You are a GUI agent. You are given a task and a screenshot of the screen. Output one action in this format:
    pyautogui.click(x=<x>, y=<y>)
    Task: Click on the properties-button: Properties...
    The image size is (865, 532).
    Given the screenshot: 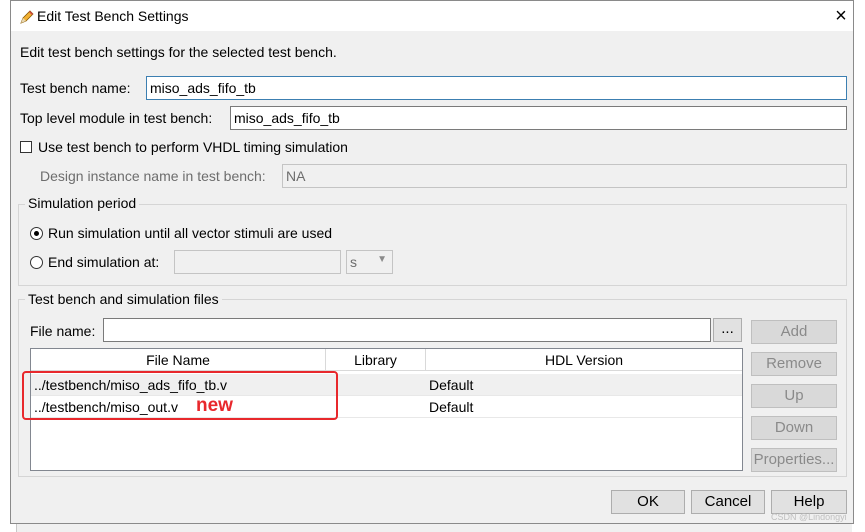 What is the action you would take?
    pyautogui.click(x=794, y=460)
    